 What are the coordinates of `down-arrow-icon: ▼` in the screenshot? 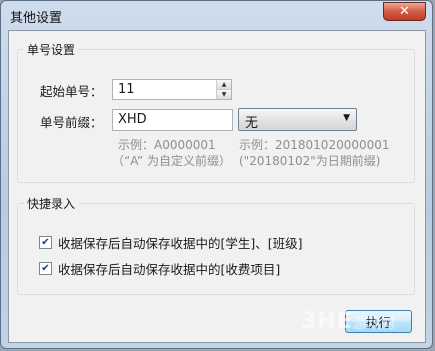 It's located at (224, 94).